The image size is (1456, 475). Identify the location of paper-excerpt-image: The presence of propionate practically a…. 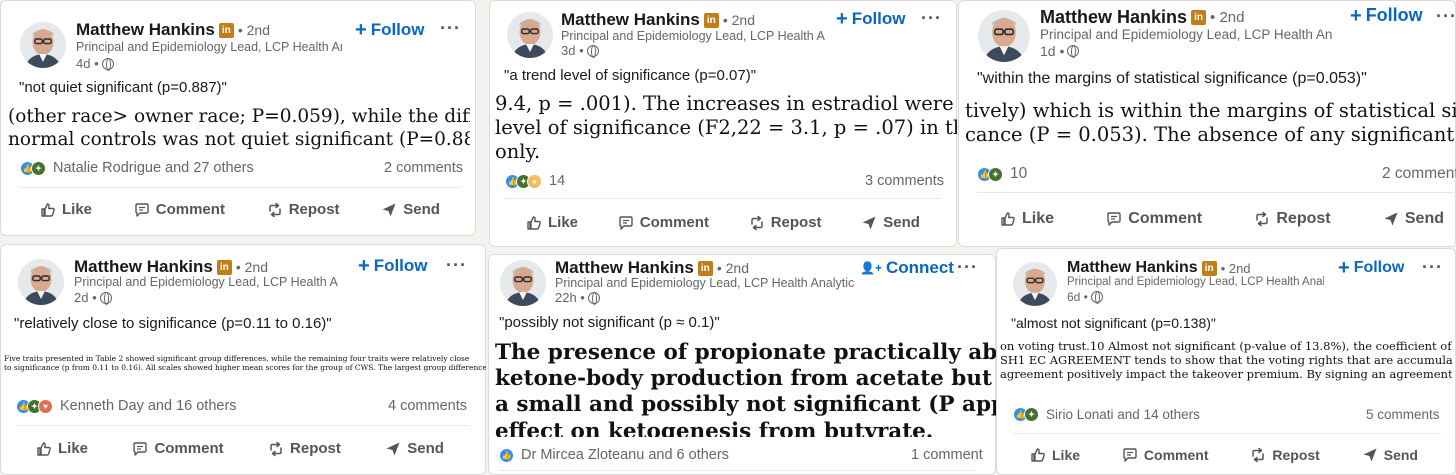
(745, 388).